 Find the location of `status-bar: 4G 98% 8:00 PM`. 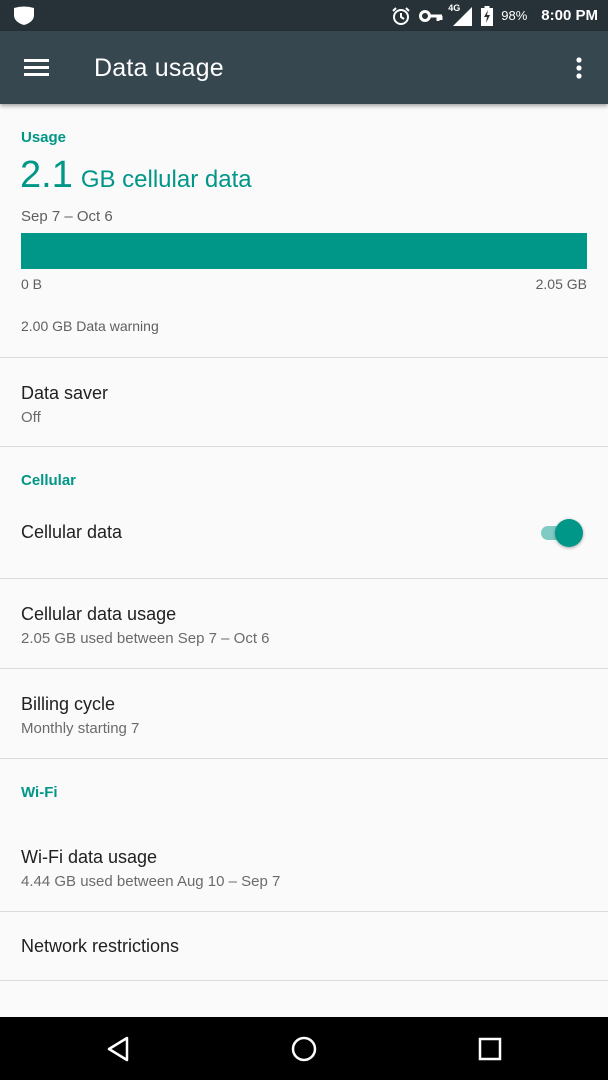

status-bar: 4G 98% 8:00 PM is located at coordinates (304, 15).